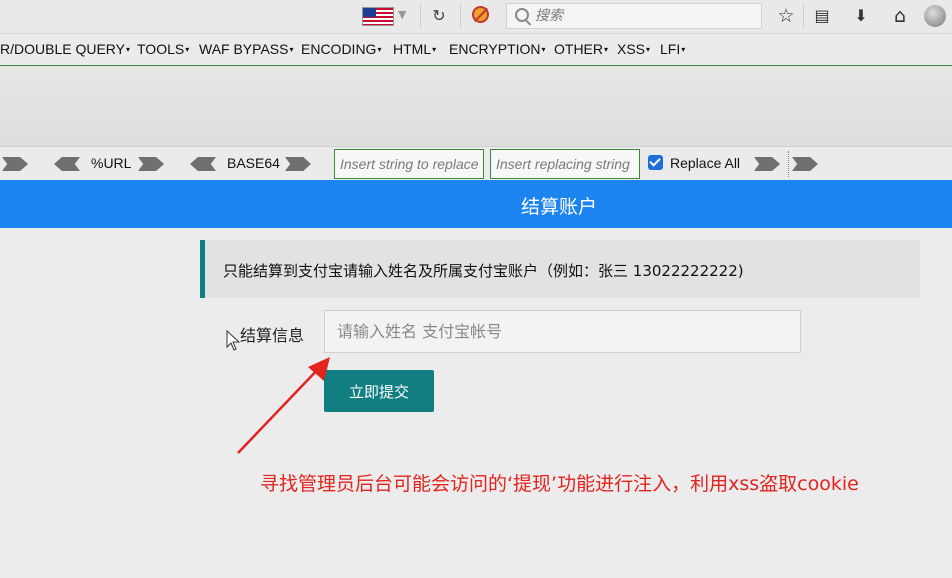 Image resolution: width=952 pixels, height=578 pixels. Describe the element at coordinates (522, 15) in the screenshot. I see `search-icon` at that location.